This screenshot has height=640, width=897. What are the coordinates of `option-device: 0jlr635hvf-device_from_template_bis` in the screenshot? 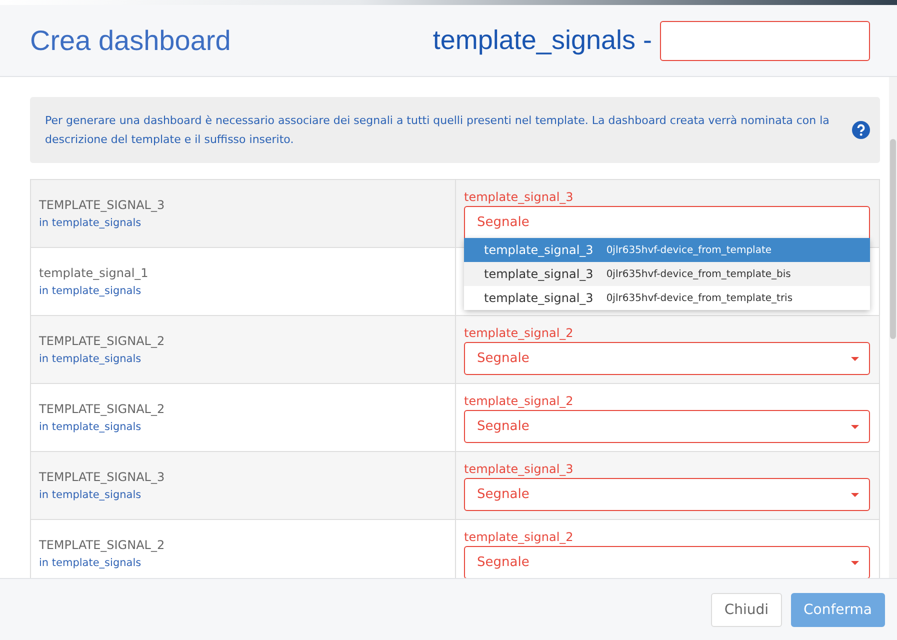 It's located at (698, 274).